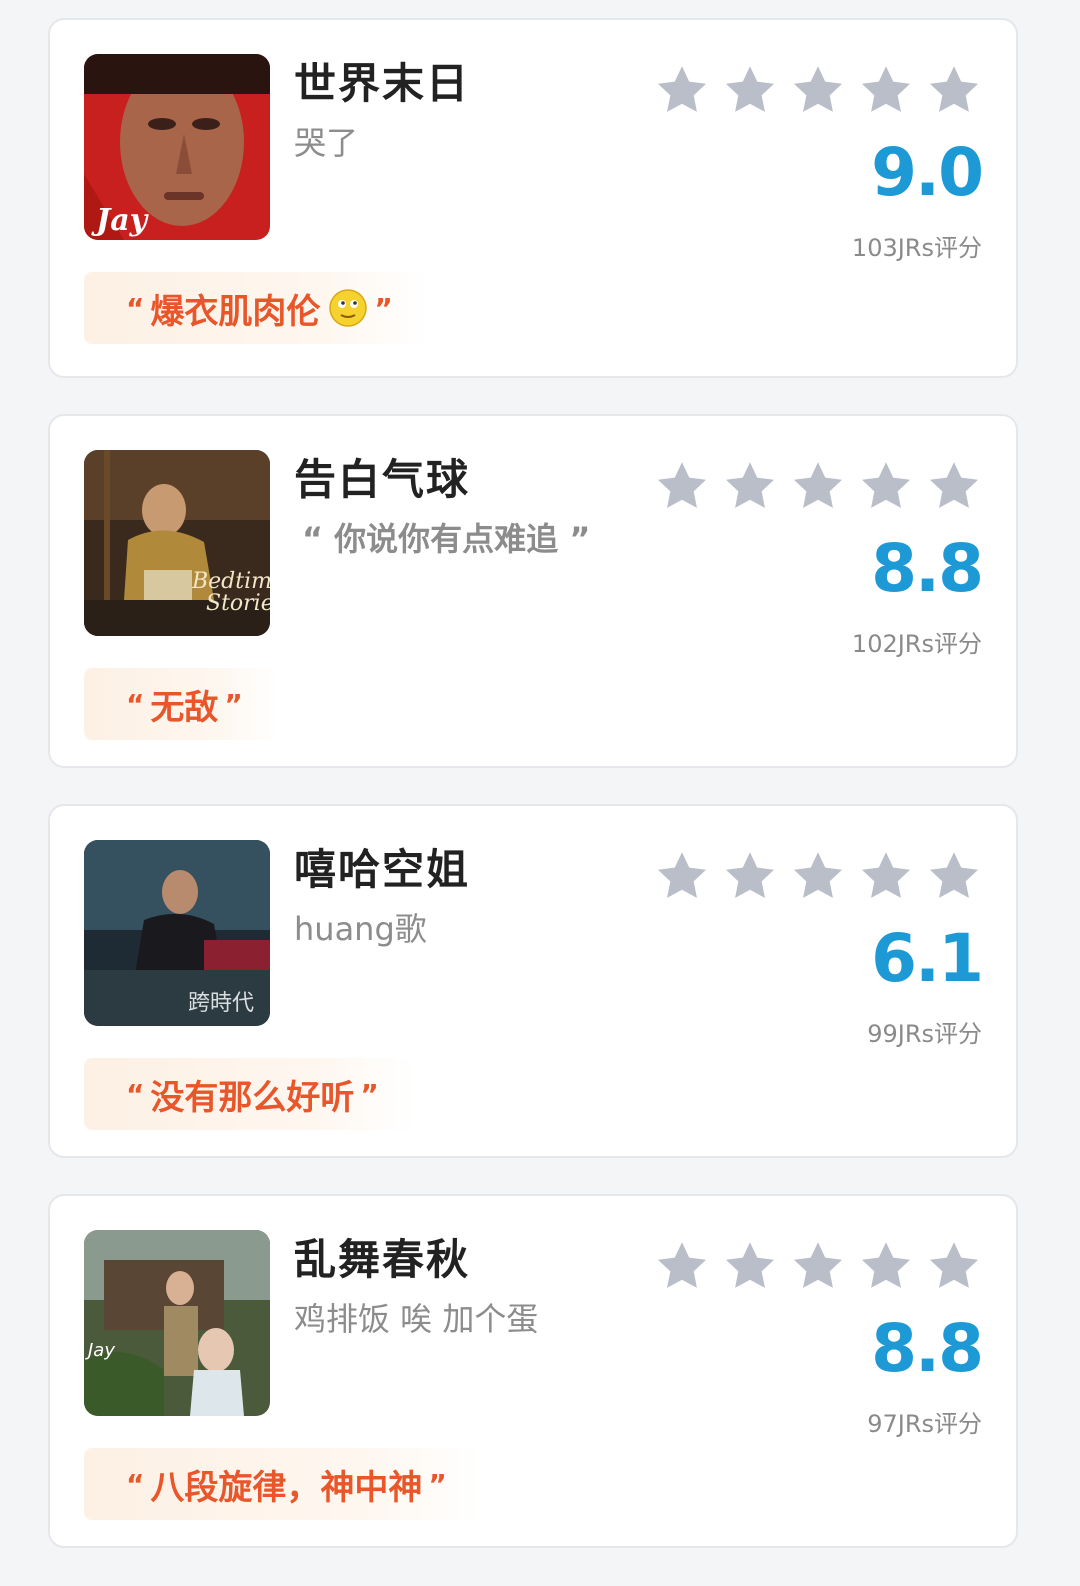 This screenshot has width=1080, height=1586. I want to click on song-subtitle: 鸡排饭 唉 加个蛋, so click(416, 1319).